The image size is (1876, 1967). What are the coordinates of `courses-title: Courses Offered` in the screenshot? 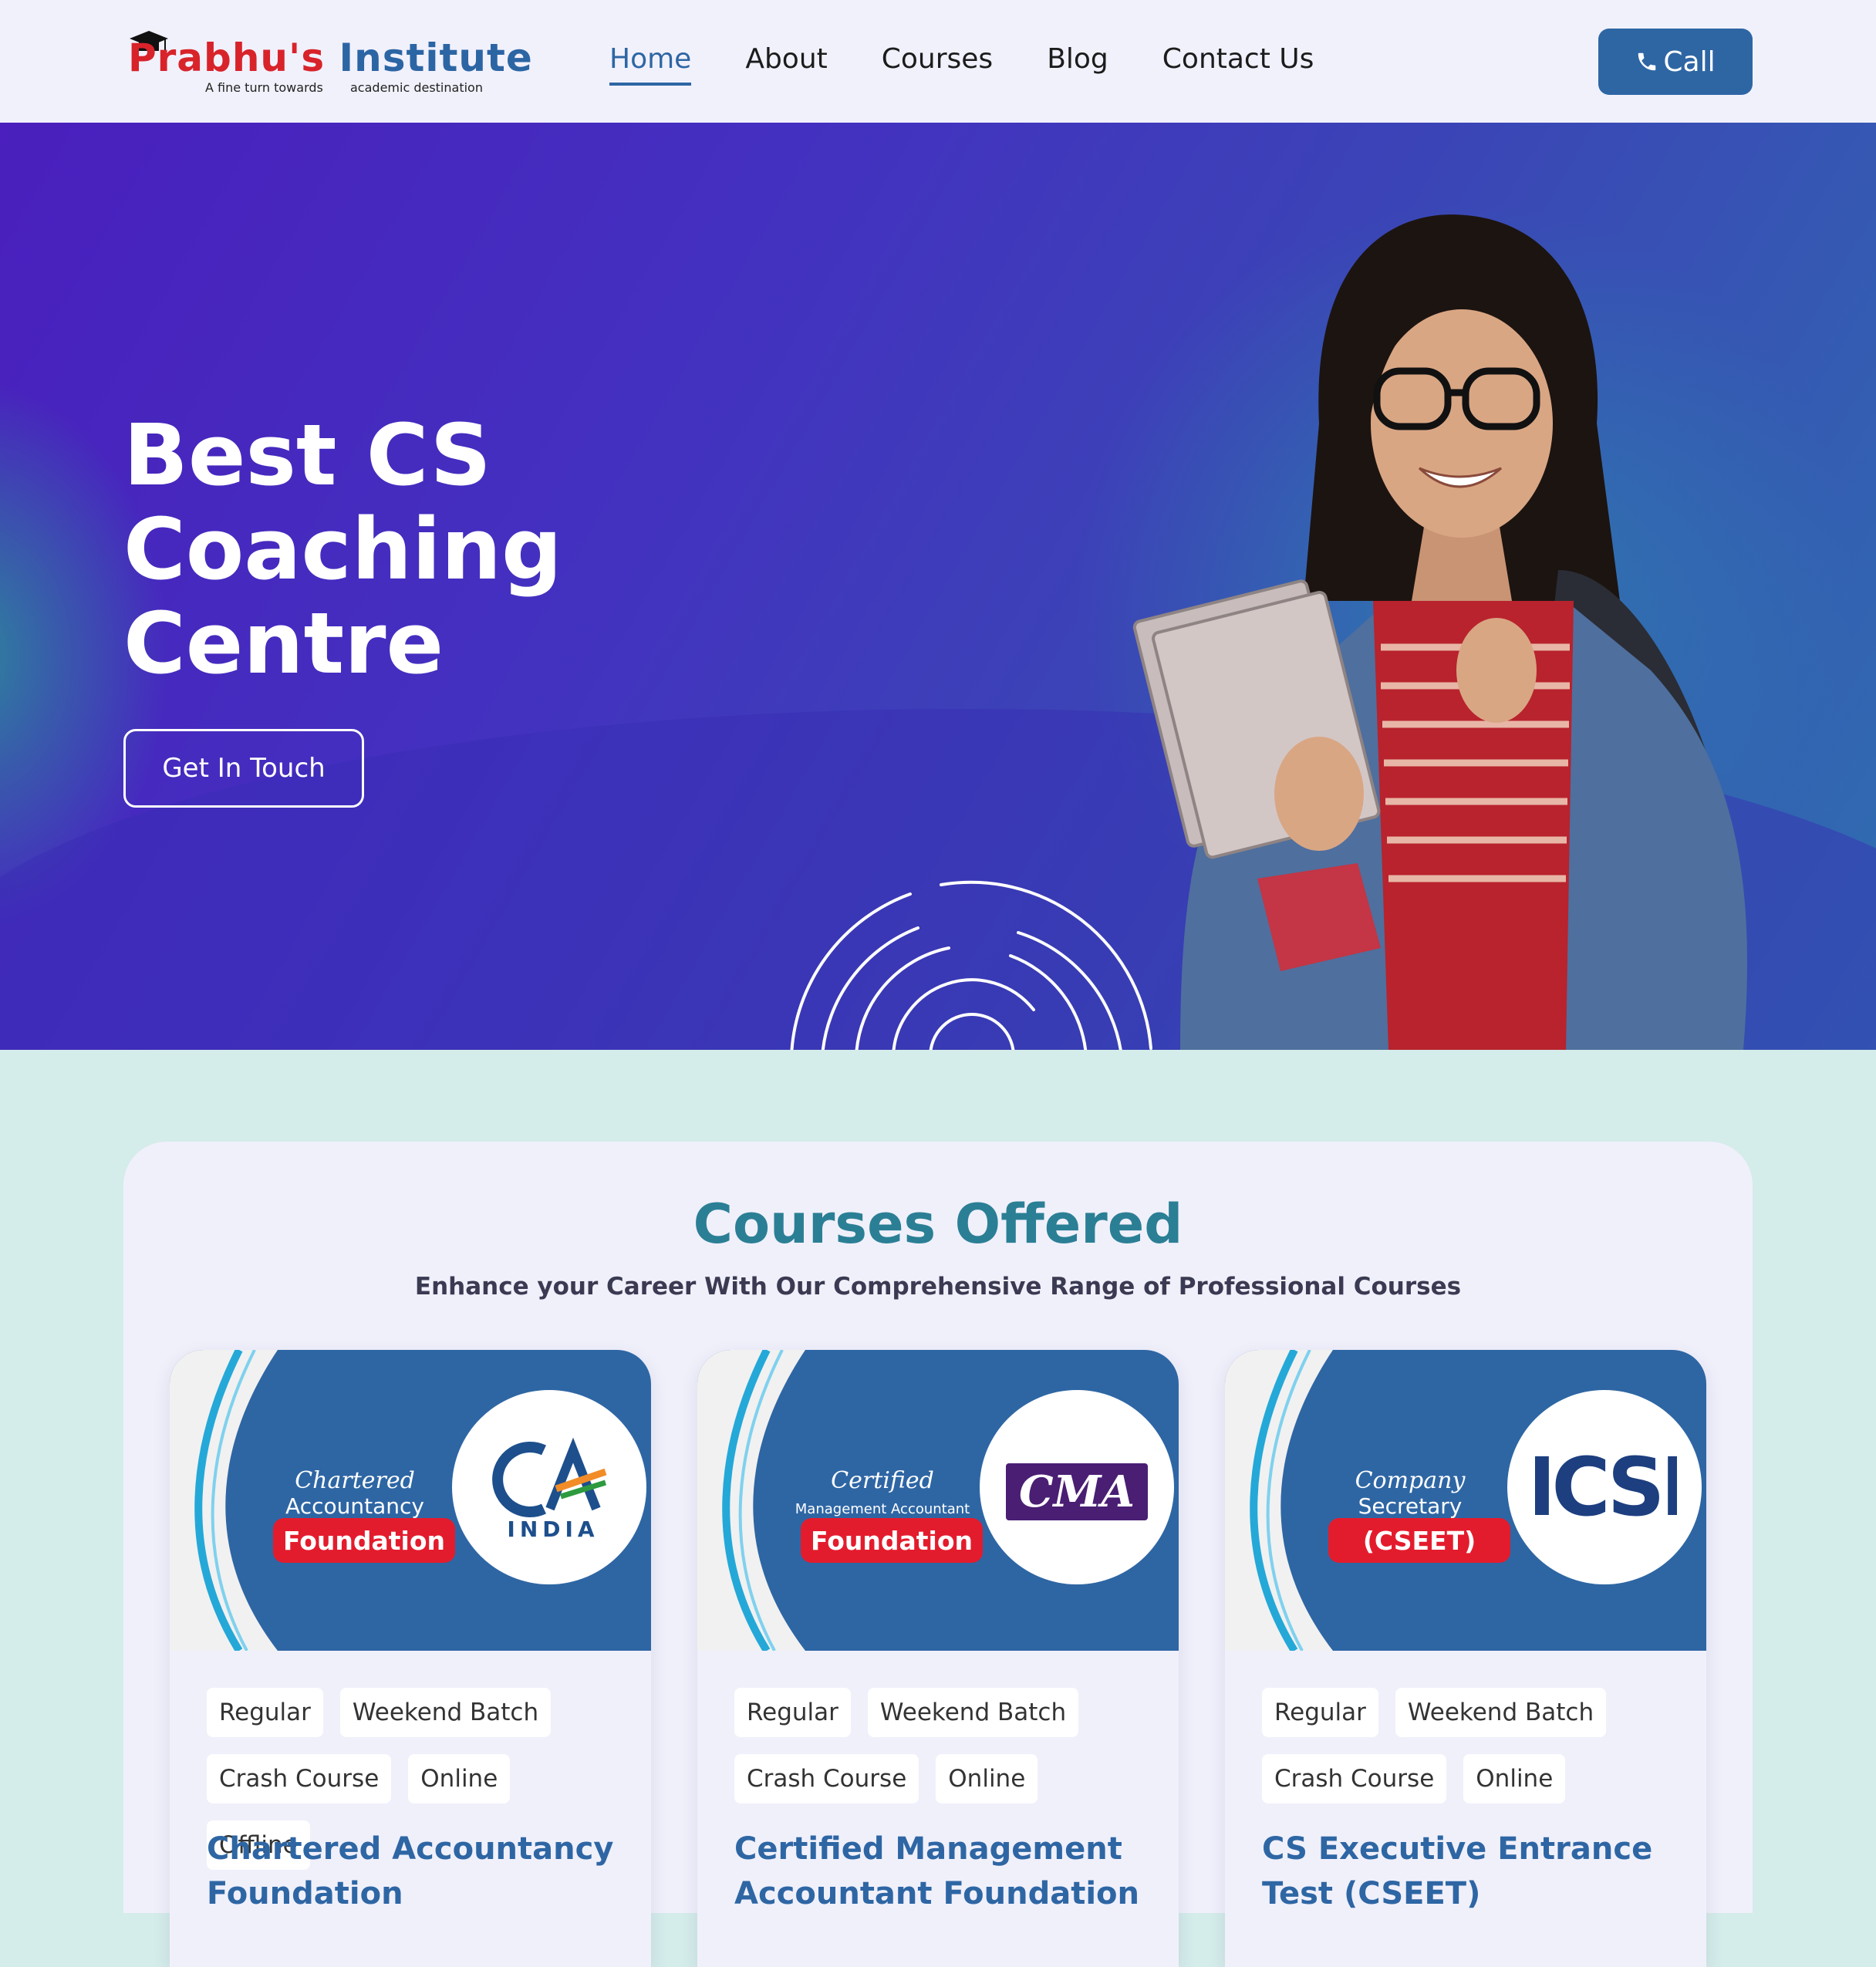 It's located at (938, 1224).